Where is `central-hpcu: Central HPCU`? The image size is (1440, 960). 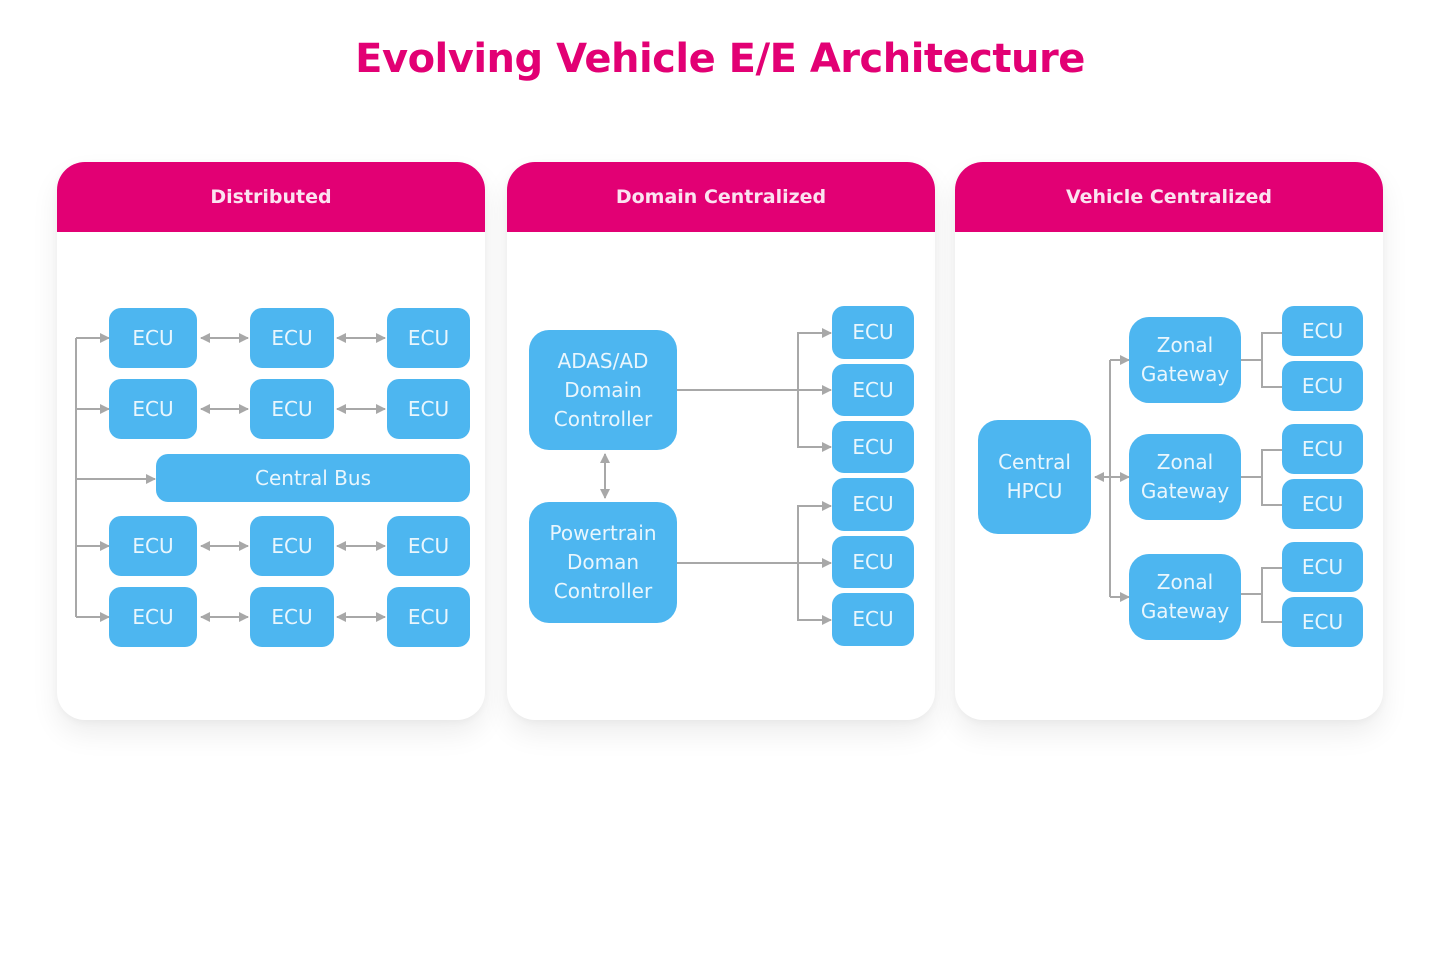
central-hpcu: Central HPCU is located at coordinates (1034, 477).